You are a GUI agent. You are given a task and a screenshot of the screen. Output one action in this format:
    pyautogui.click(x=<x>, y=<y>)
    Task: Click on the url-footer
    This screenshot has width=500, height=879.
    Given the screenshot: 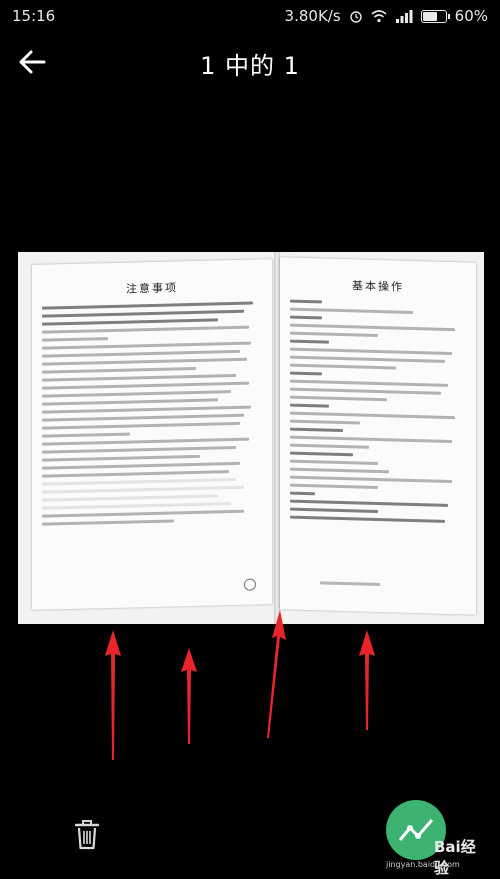 What is the action you would take?
    pyautogui.click(x=350, y=584)
    